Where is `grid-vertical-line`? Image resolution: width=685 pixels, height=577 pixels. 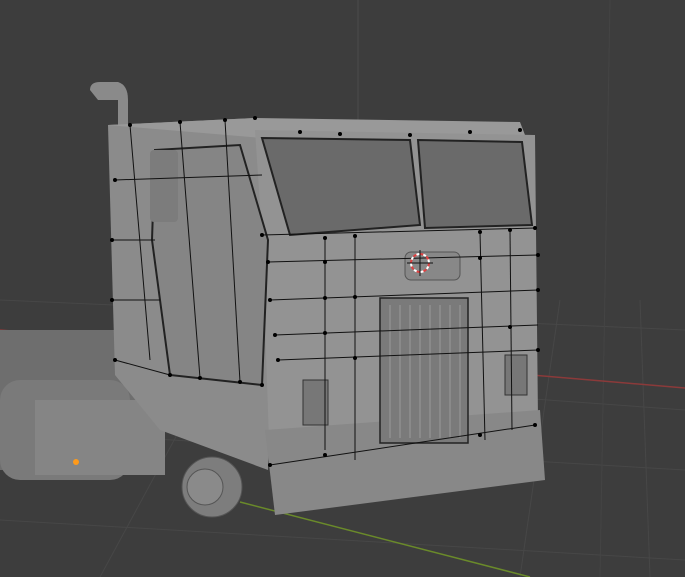 grid-vertical-line is located at coordinates (605, 288).